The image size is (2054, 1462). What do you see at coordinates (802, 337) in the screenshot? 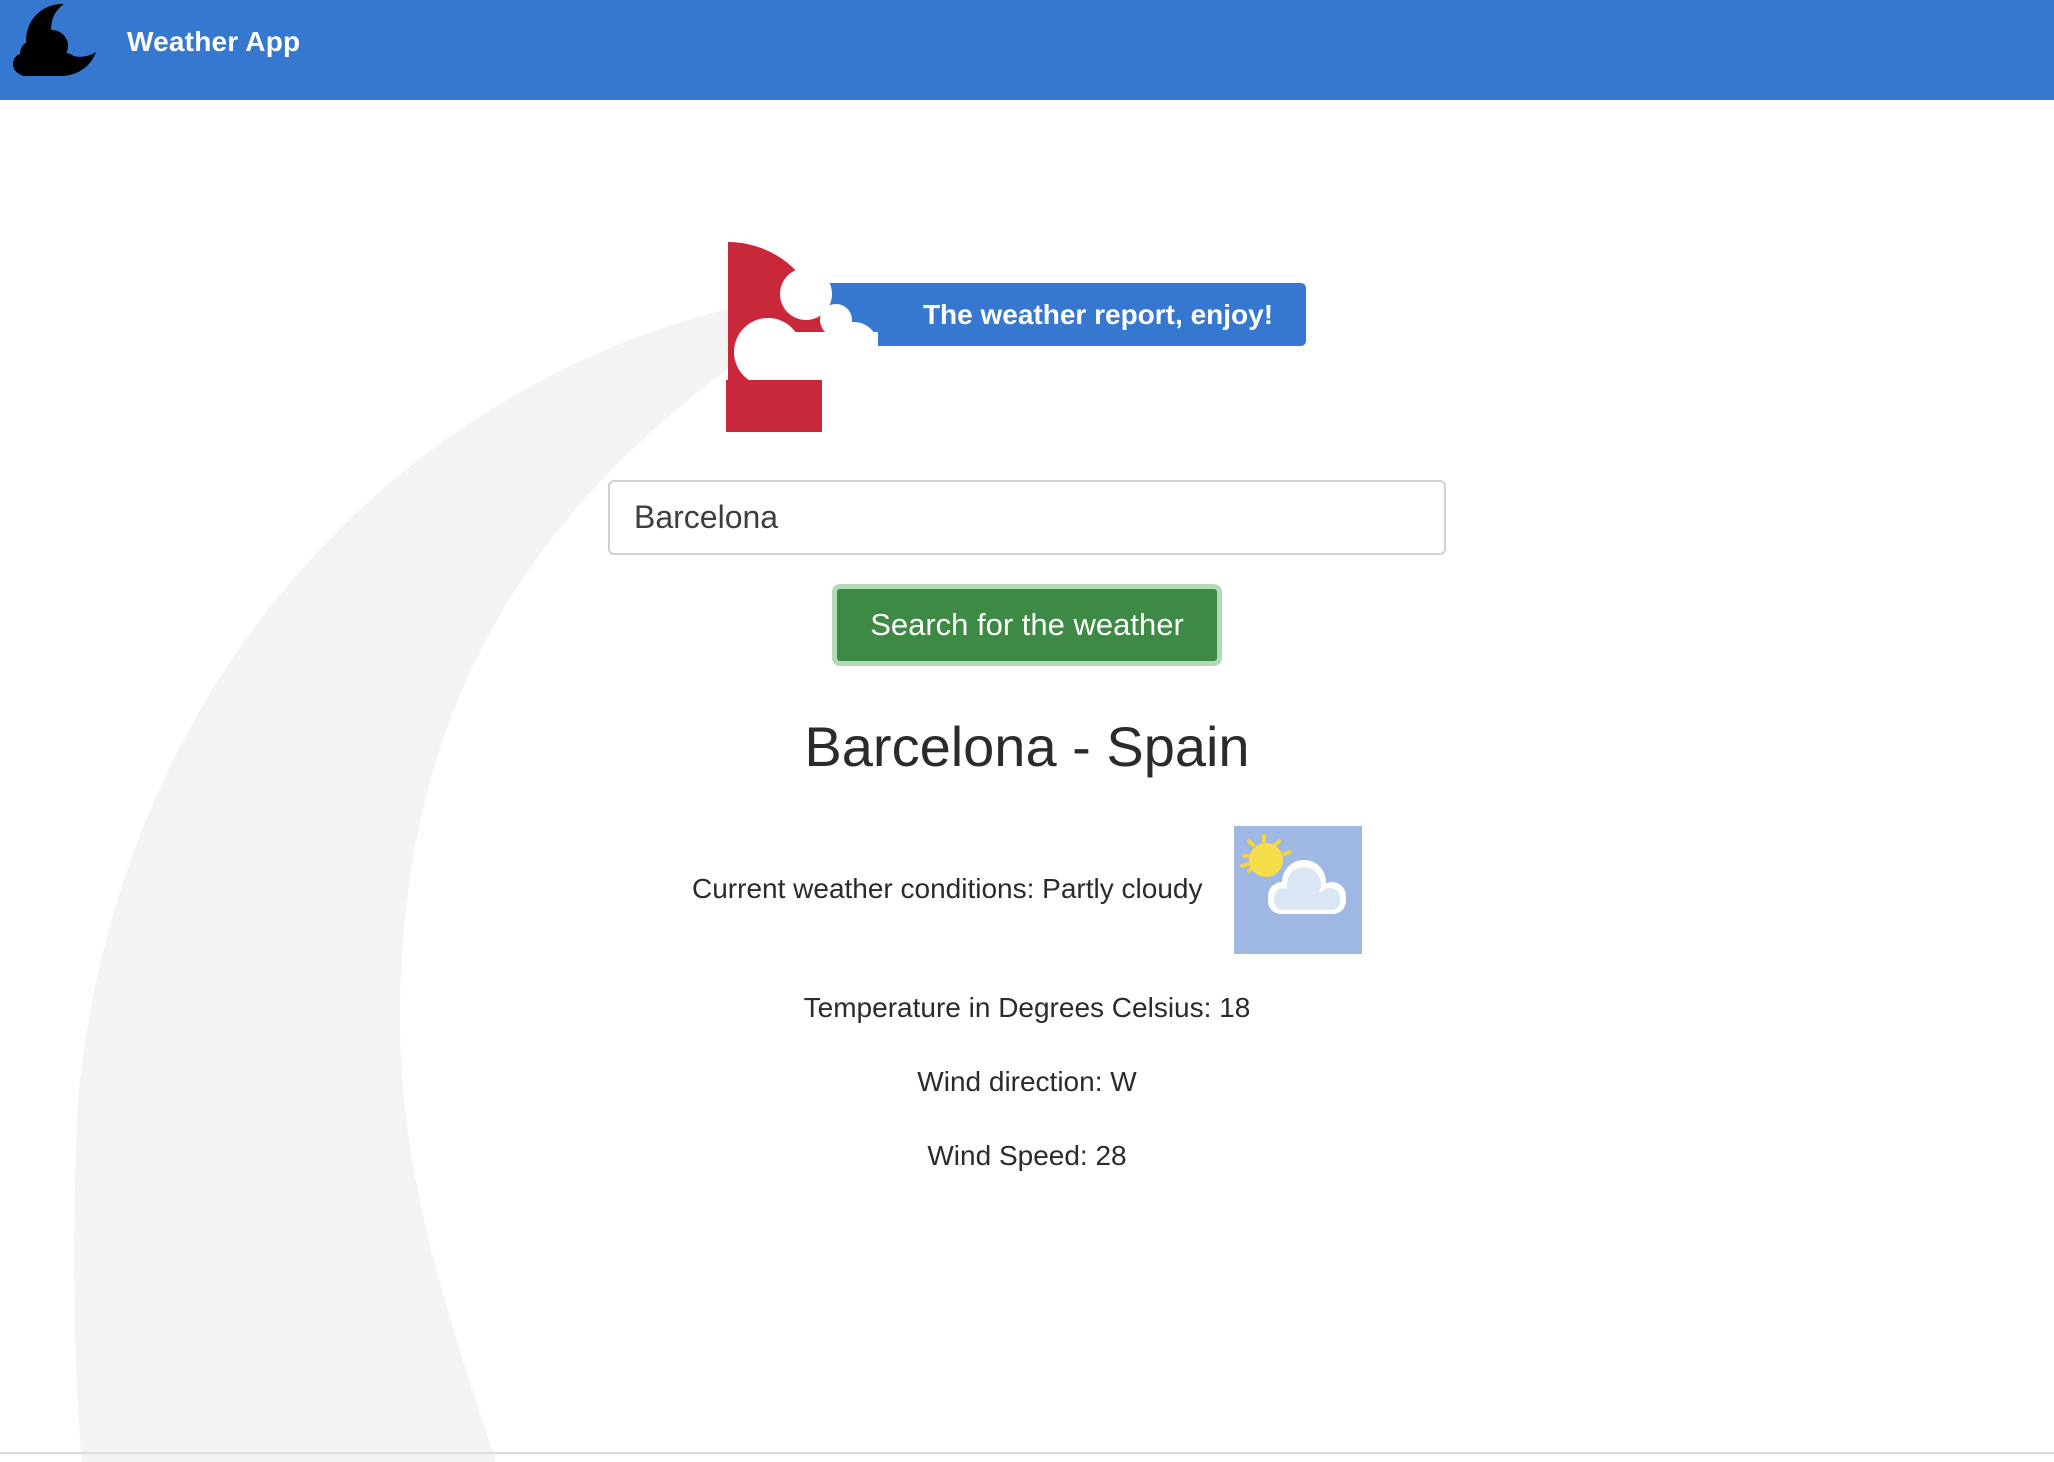
I see `cloud-logo-icon` at bounding box center [802, 337].